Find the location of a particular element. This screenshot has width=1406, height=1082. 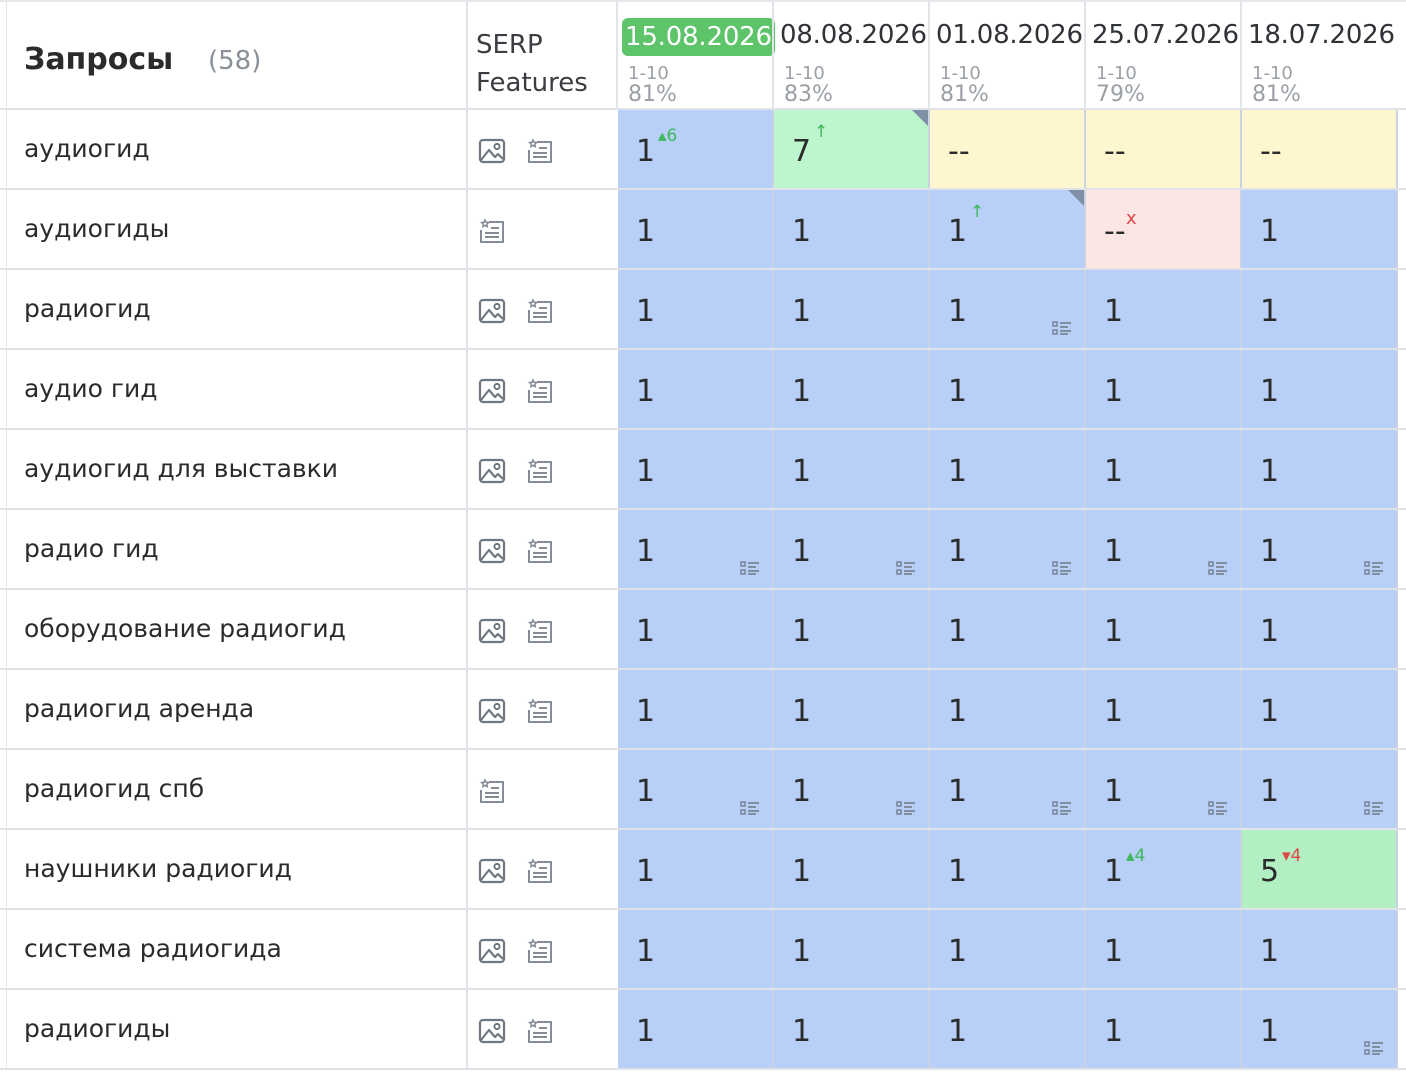

query-text: радио гид is located at coordinates (91, 548).